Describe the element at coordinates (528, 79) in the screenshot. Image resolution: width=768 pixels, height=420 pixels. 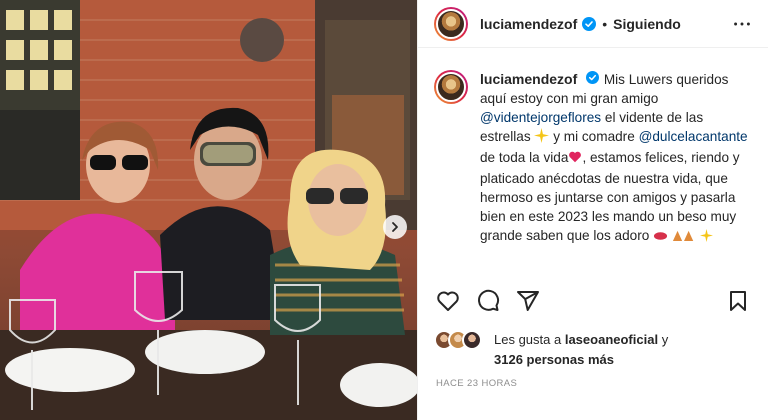
I see `caption-username-link: luciamendezof` at that location.